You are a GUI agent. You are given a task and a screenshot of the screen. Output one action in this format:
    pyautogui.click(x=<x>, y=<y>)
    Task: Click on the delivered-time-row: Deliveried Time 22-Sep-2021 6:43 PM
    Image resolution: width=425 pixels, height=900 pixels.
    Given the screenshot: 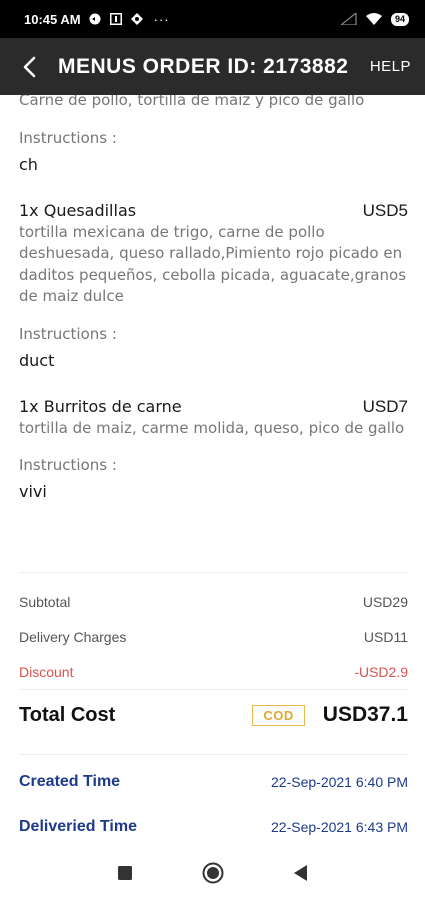 What is the action you would take?
    pyautogui.click(x=213, y=827)
    